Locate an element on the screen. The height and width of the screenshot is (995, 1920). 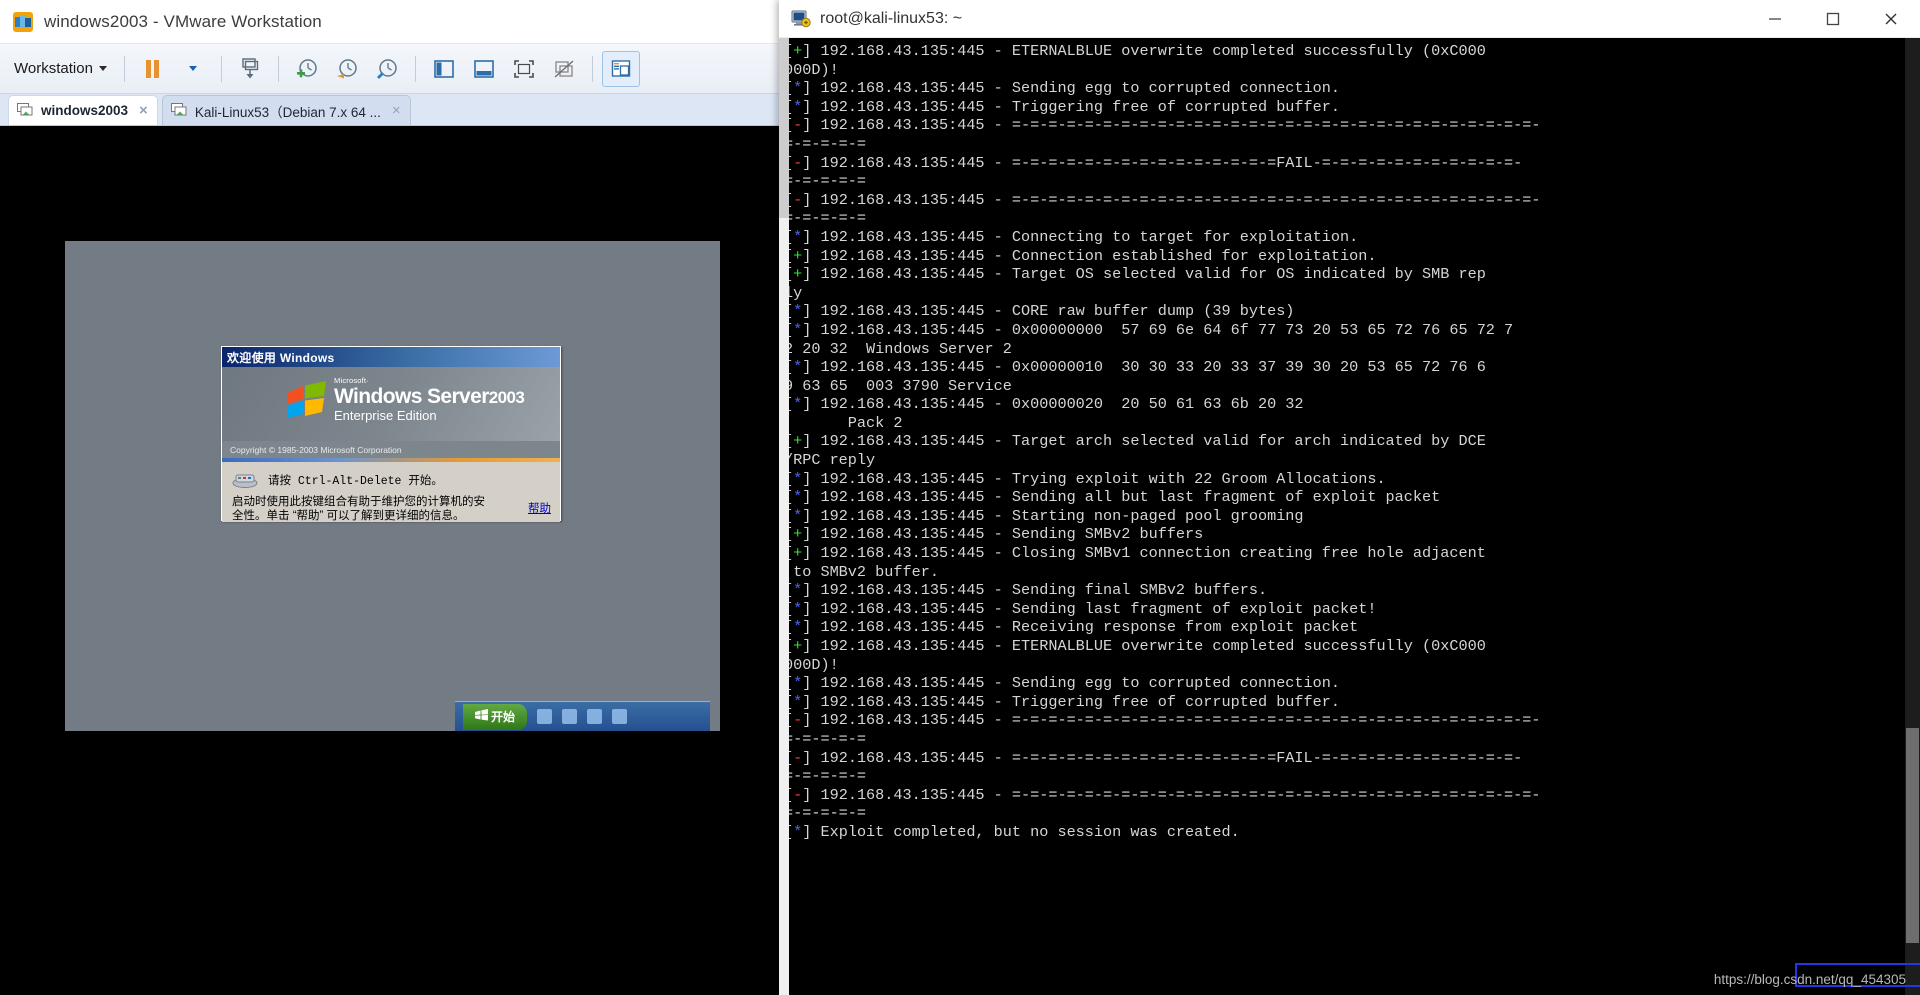
terminal-line: 2 20 32 Windows Server 2 is located at coordinates (1352, 349).